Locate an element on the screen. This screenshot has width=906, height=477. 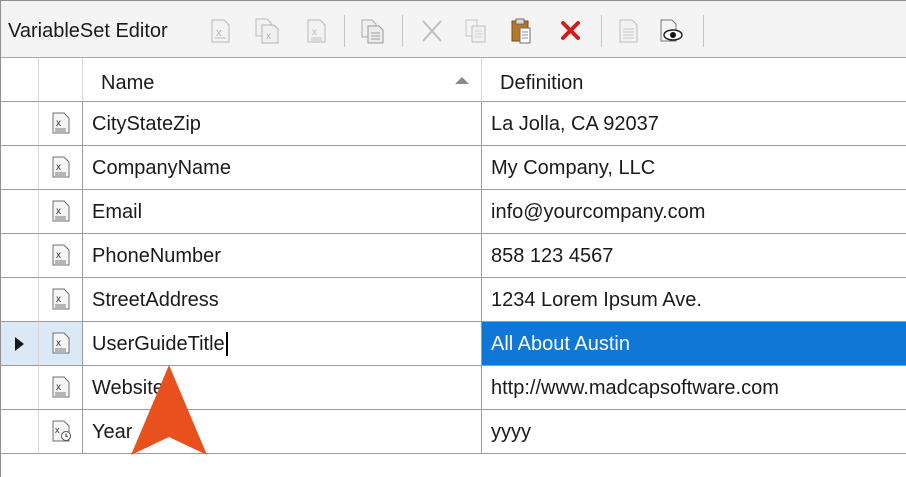
name-column-header: Name is located at coordinates (282, 80).